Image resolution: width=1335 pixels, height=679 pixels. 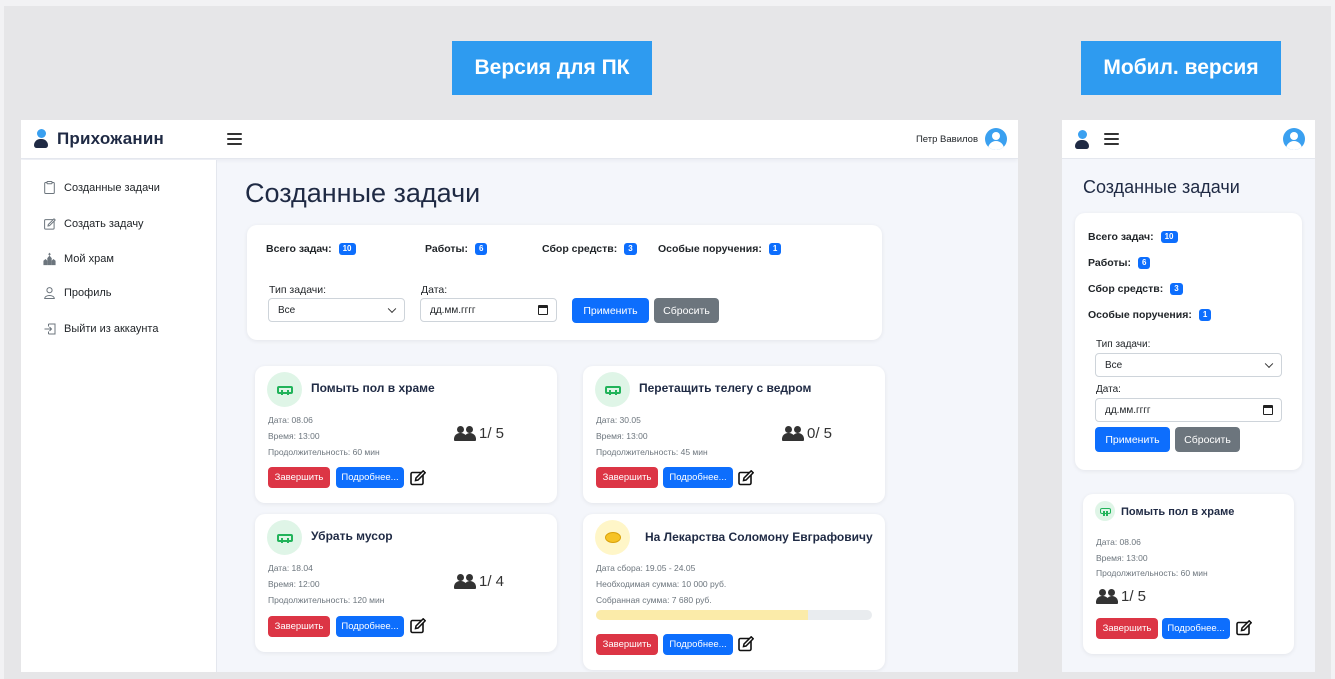 What do you see at coordinates (652, 452) in the screenshot?
I see `task-duration: Продолжительность: 45 мин` at bounding box center [652, 452].